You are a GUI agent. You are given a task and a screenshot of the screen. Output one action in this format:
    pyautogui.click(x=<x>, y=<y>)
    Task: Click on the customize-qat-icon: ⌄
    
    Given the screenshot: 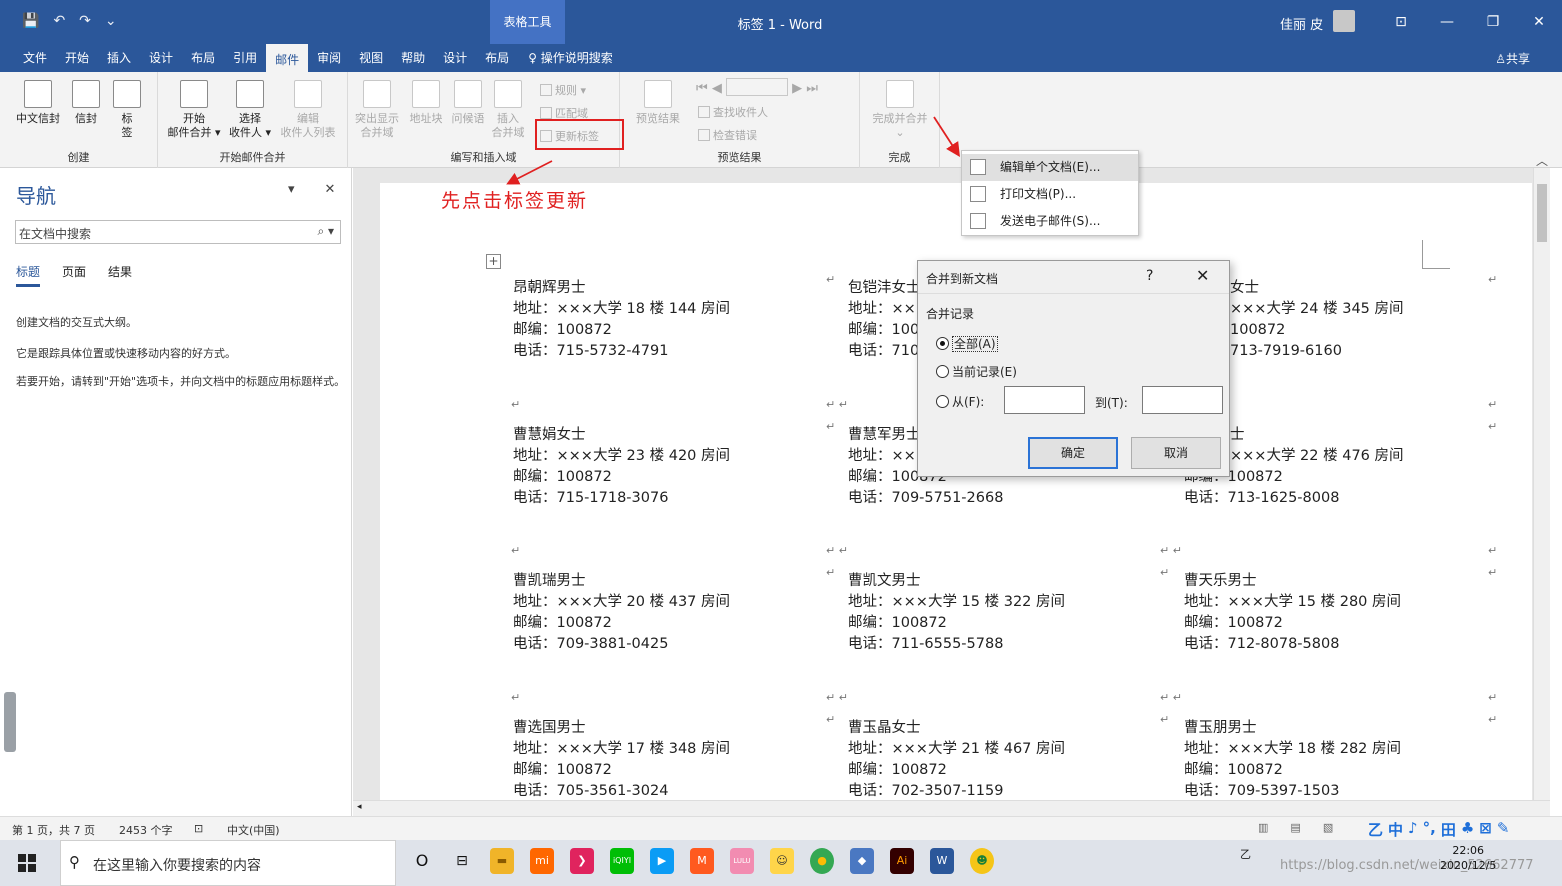 What is the action you would take?
    pyautogui.click(x=111, y=21)
    